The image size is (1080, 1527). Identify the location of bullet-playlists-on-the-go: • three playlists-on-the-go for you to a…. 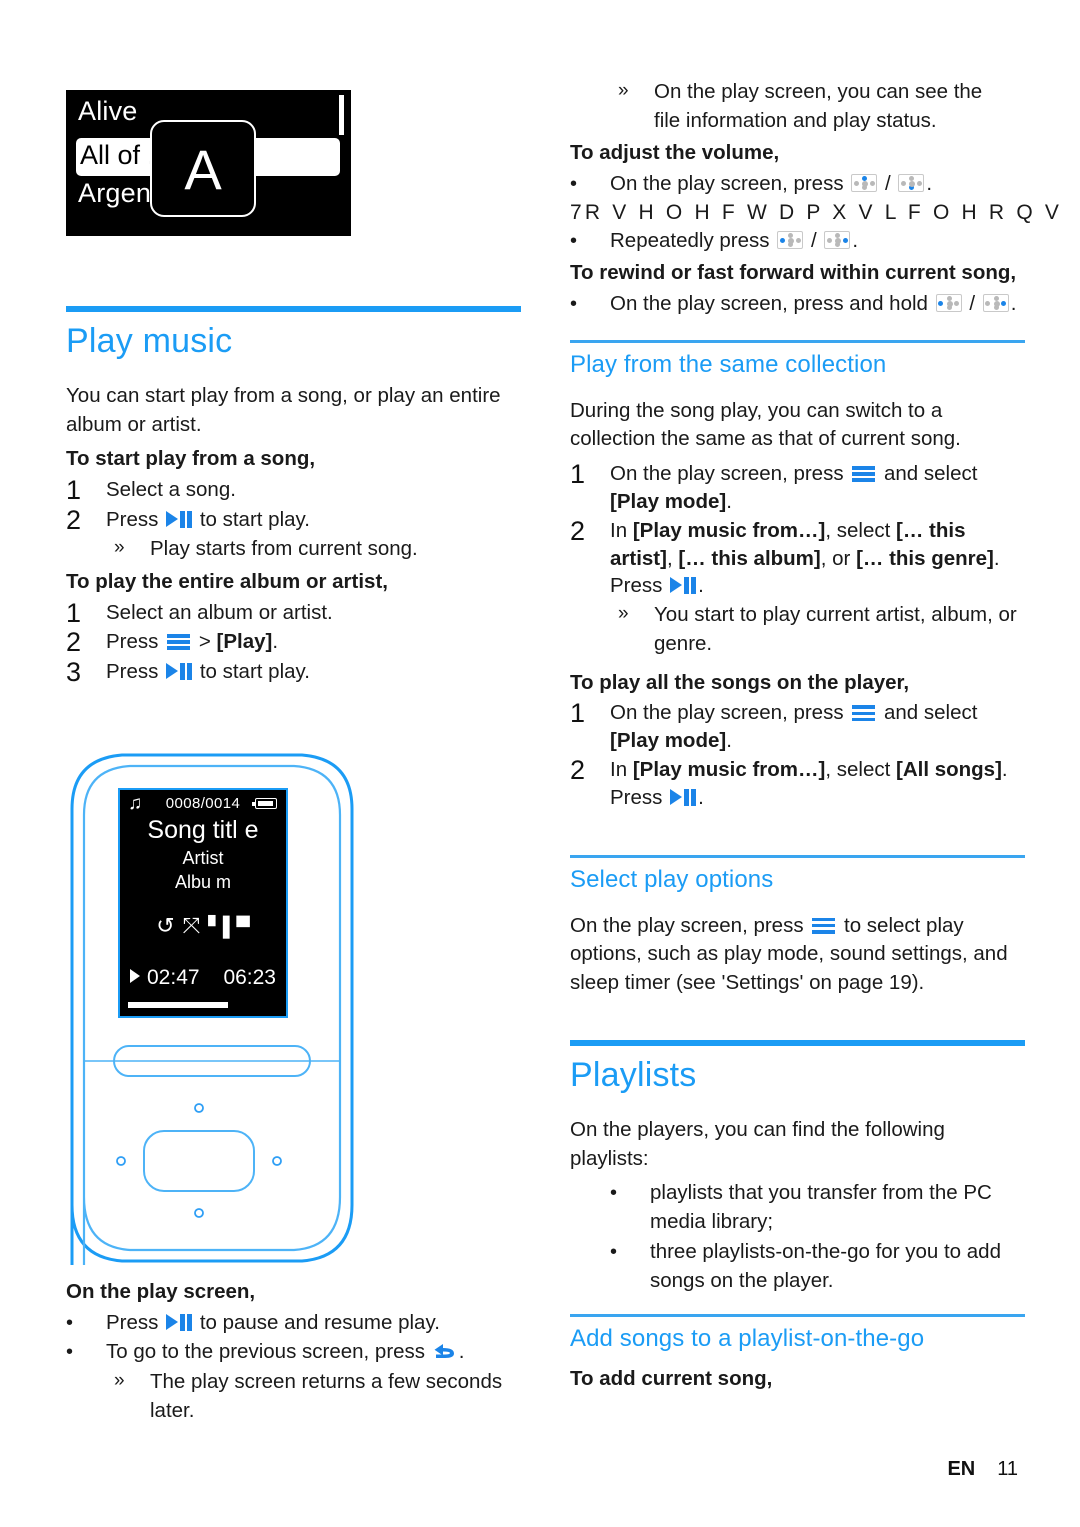
(797, 1266).